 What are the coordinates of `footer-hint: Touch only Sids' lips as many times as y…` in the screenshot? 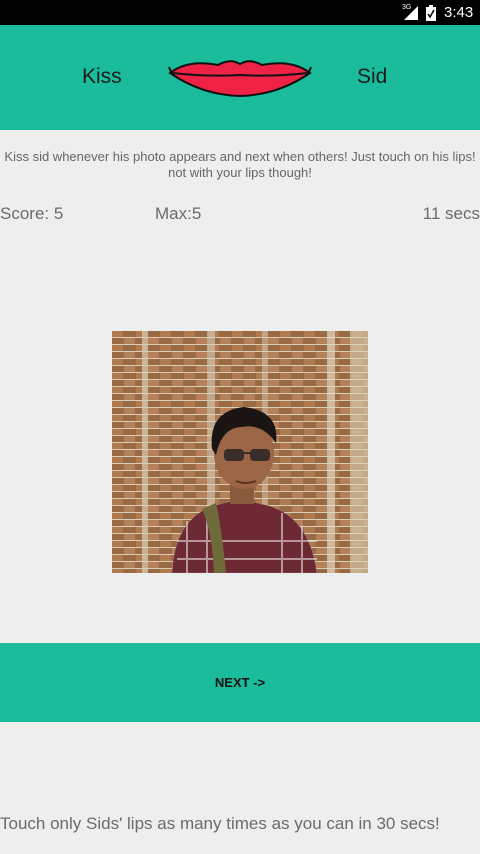 It's located at (220, 823).